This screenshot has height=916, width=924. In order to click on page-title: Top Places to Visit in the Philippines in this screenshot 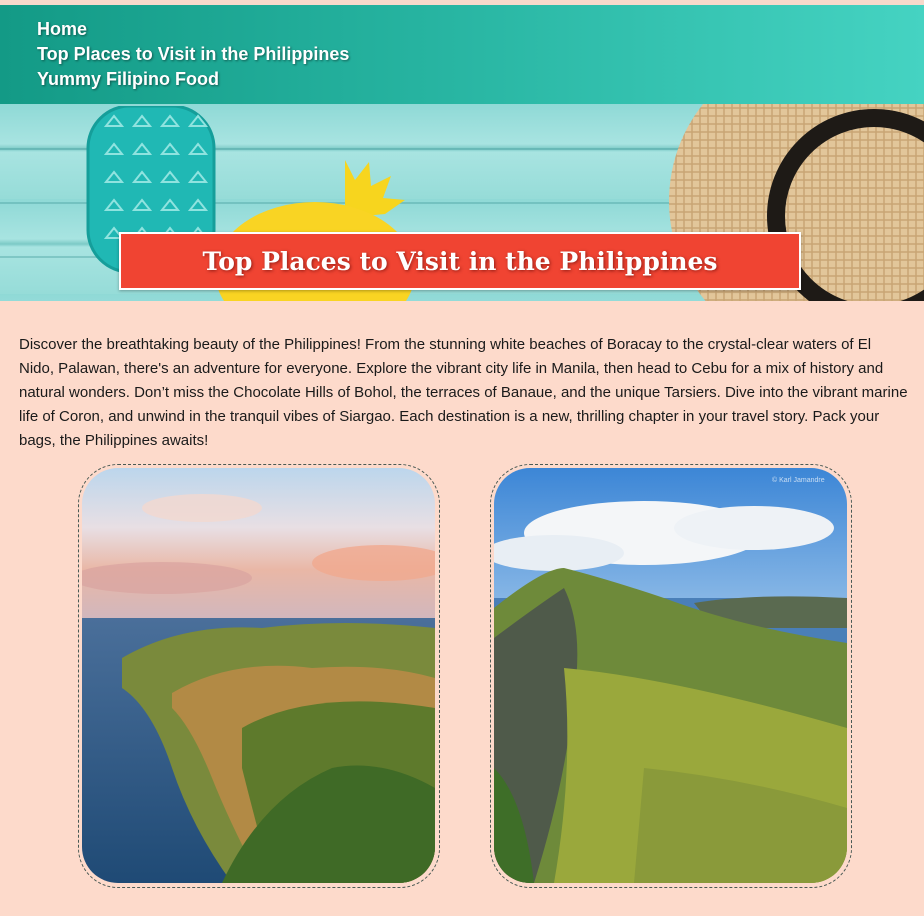, I will do `click(460, 261)`.